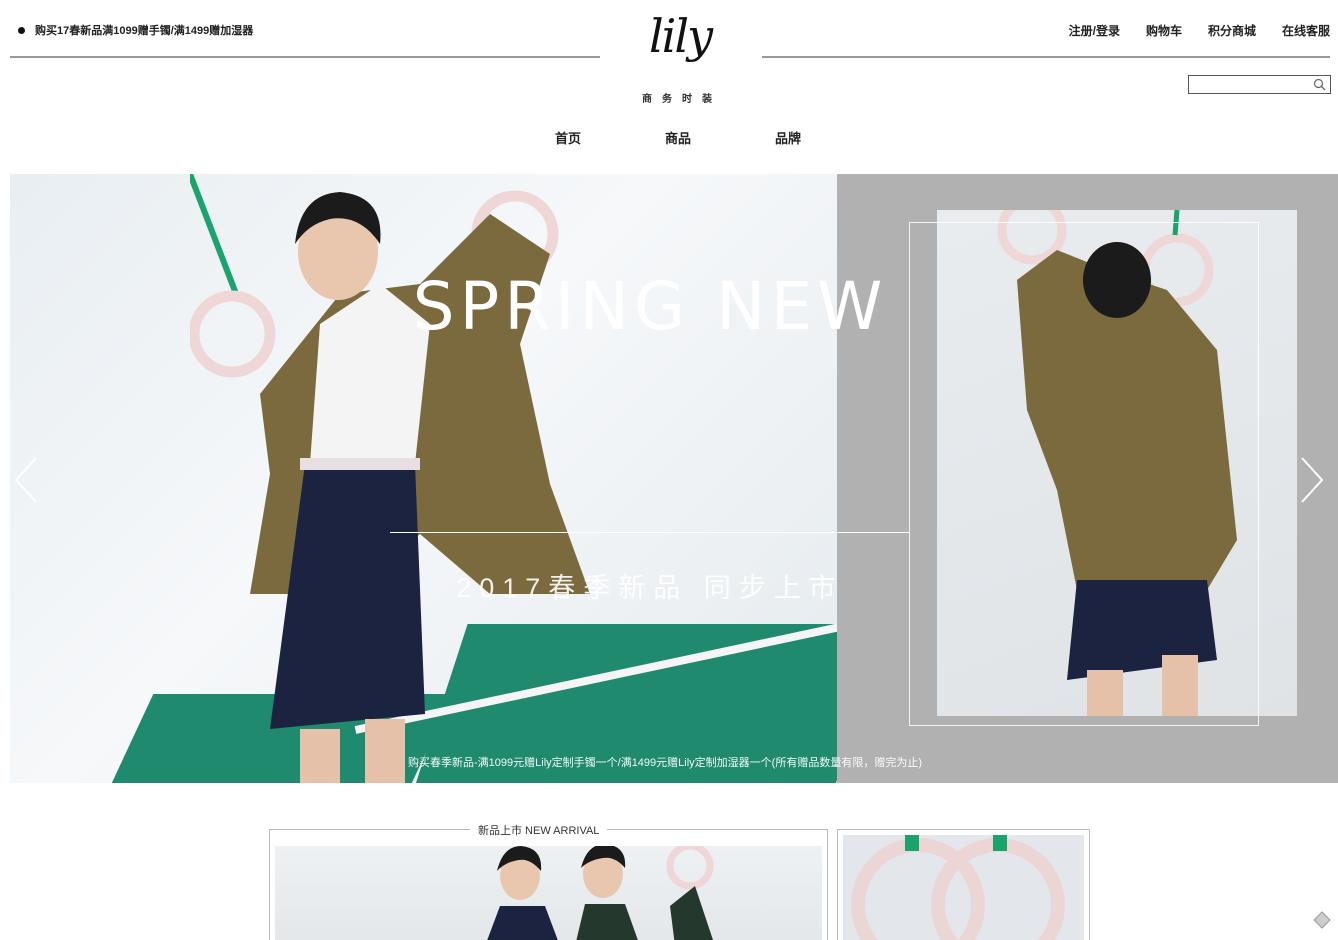 This screenshot has width=1338, height=940. What do you see at coordinates (568, 137) in the screenshot?
I see `nav-home: 首页` at bounding box center [568, 137].